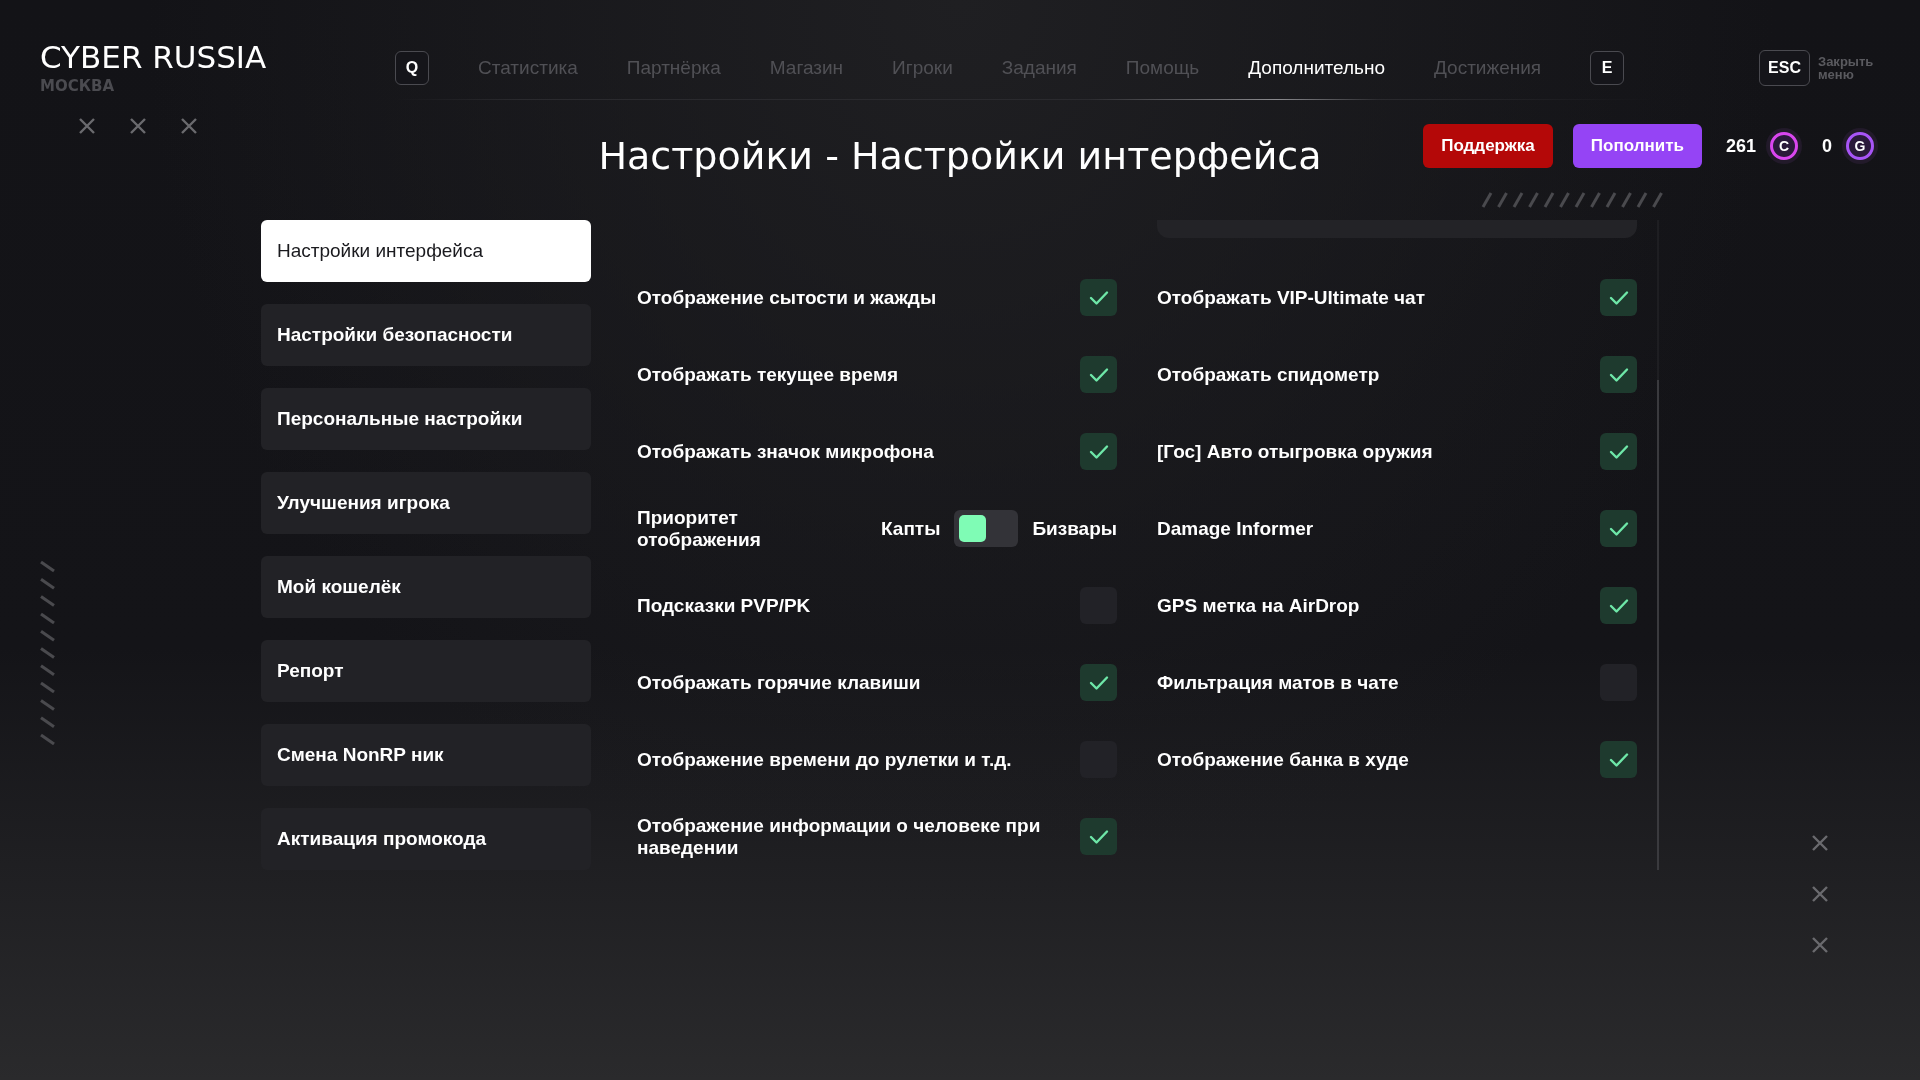 The image size is (1920, 1080). I want to click on sidebar-item: Репорт, so click(426, 671).